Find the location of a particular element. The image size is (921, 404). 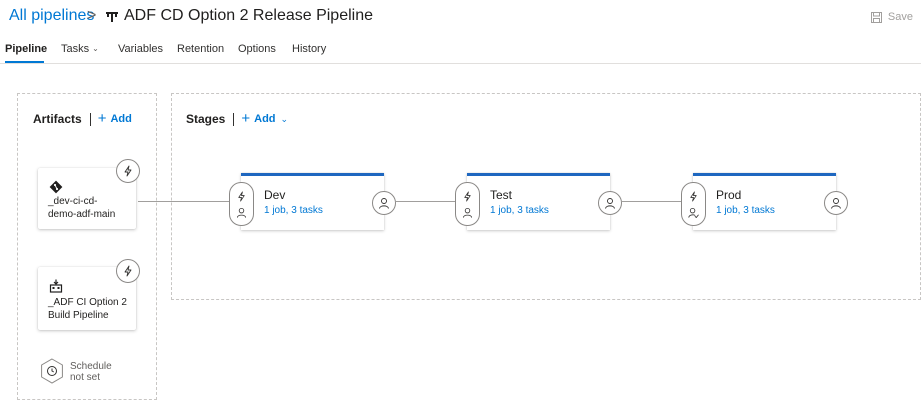

release-pipeline-icon is located at coordinates (112, 17).